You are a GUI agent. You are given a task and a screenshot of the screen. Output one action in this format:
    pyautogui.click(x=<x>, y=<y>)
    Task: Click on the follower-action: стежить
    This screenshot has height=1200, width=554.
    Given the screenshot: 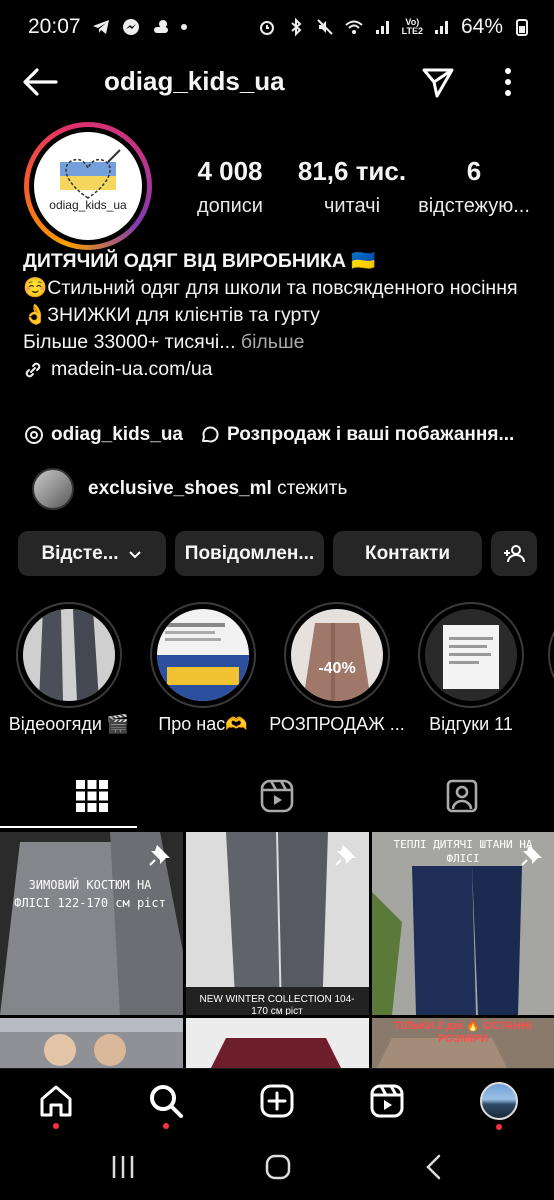 What is the action you would take?
    pyautogui.click(x=312, y=488)
    